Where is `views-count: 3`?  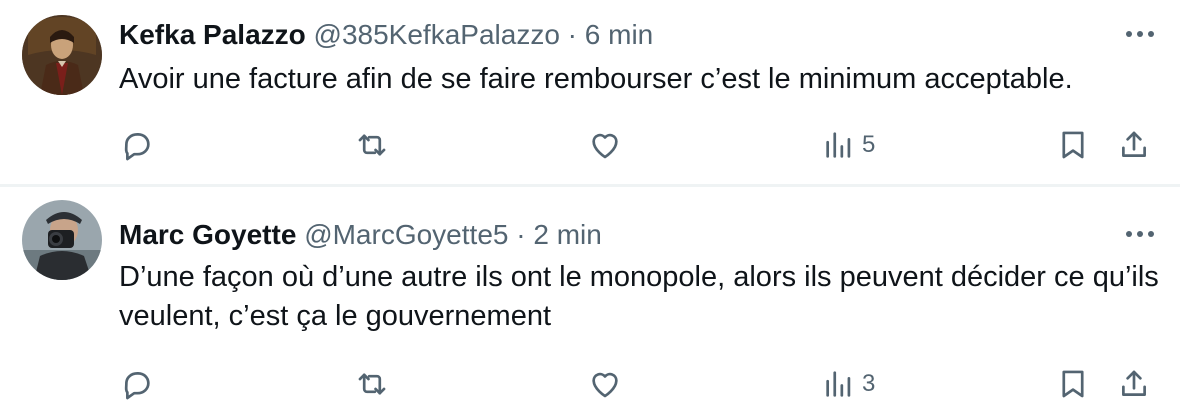
views-count: 3 is located at coordinates (869, 383).